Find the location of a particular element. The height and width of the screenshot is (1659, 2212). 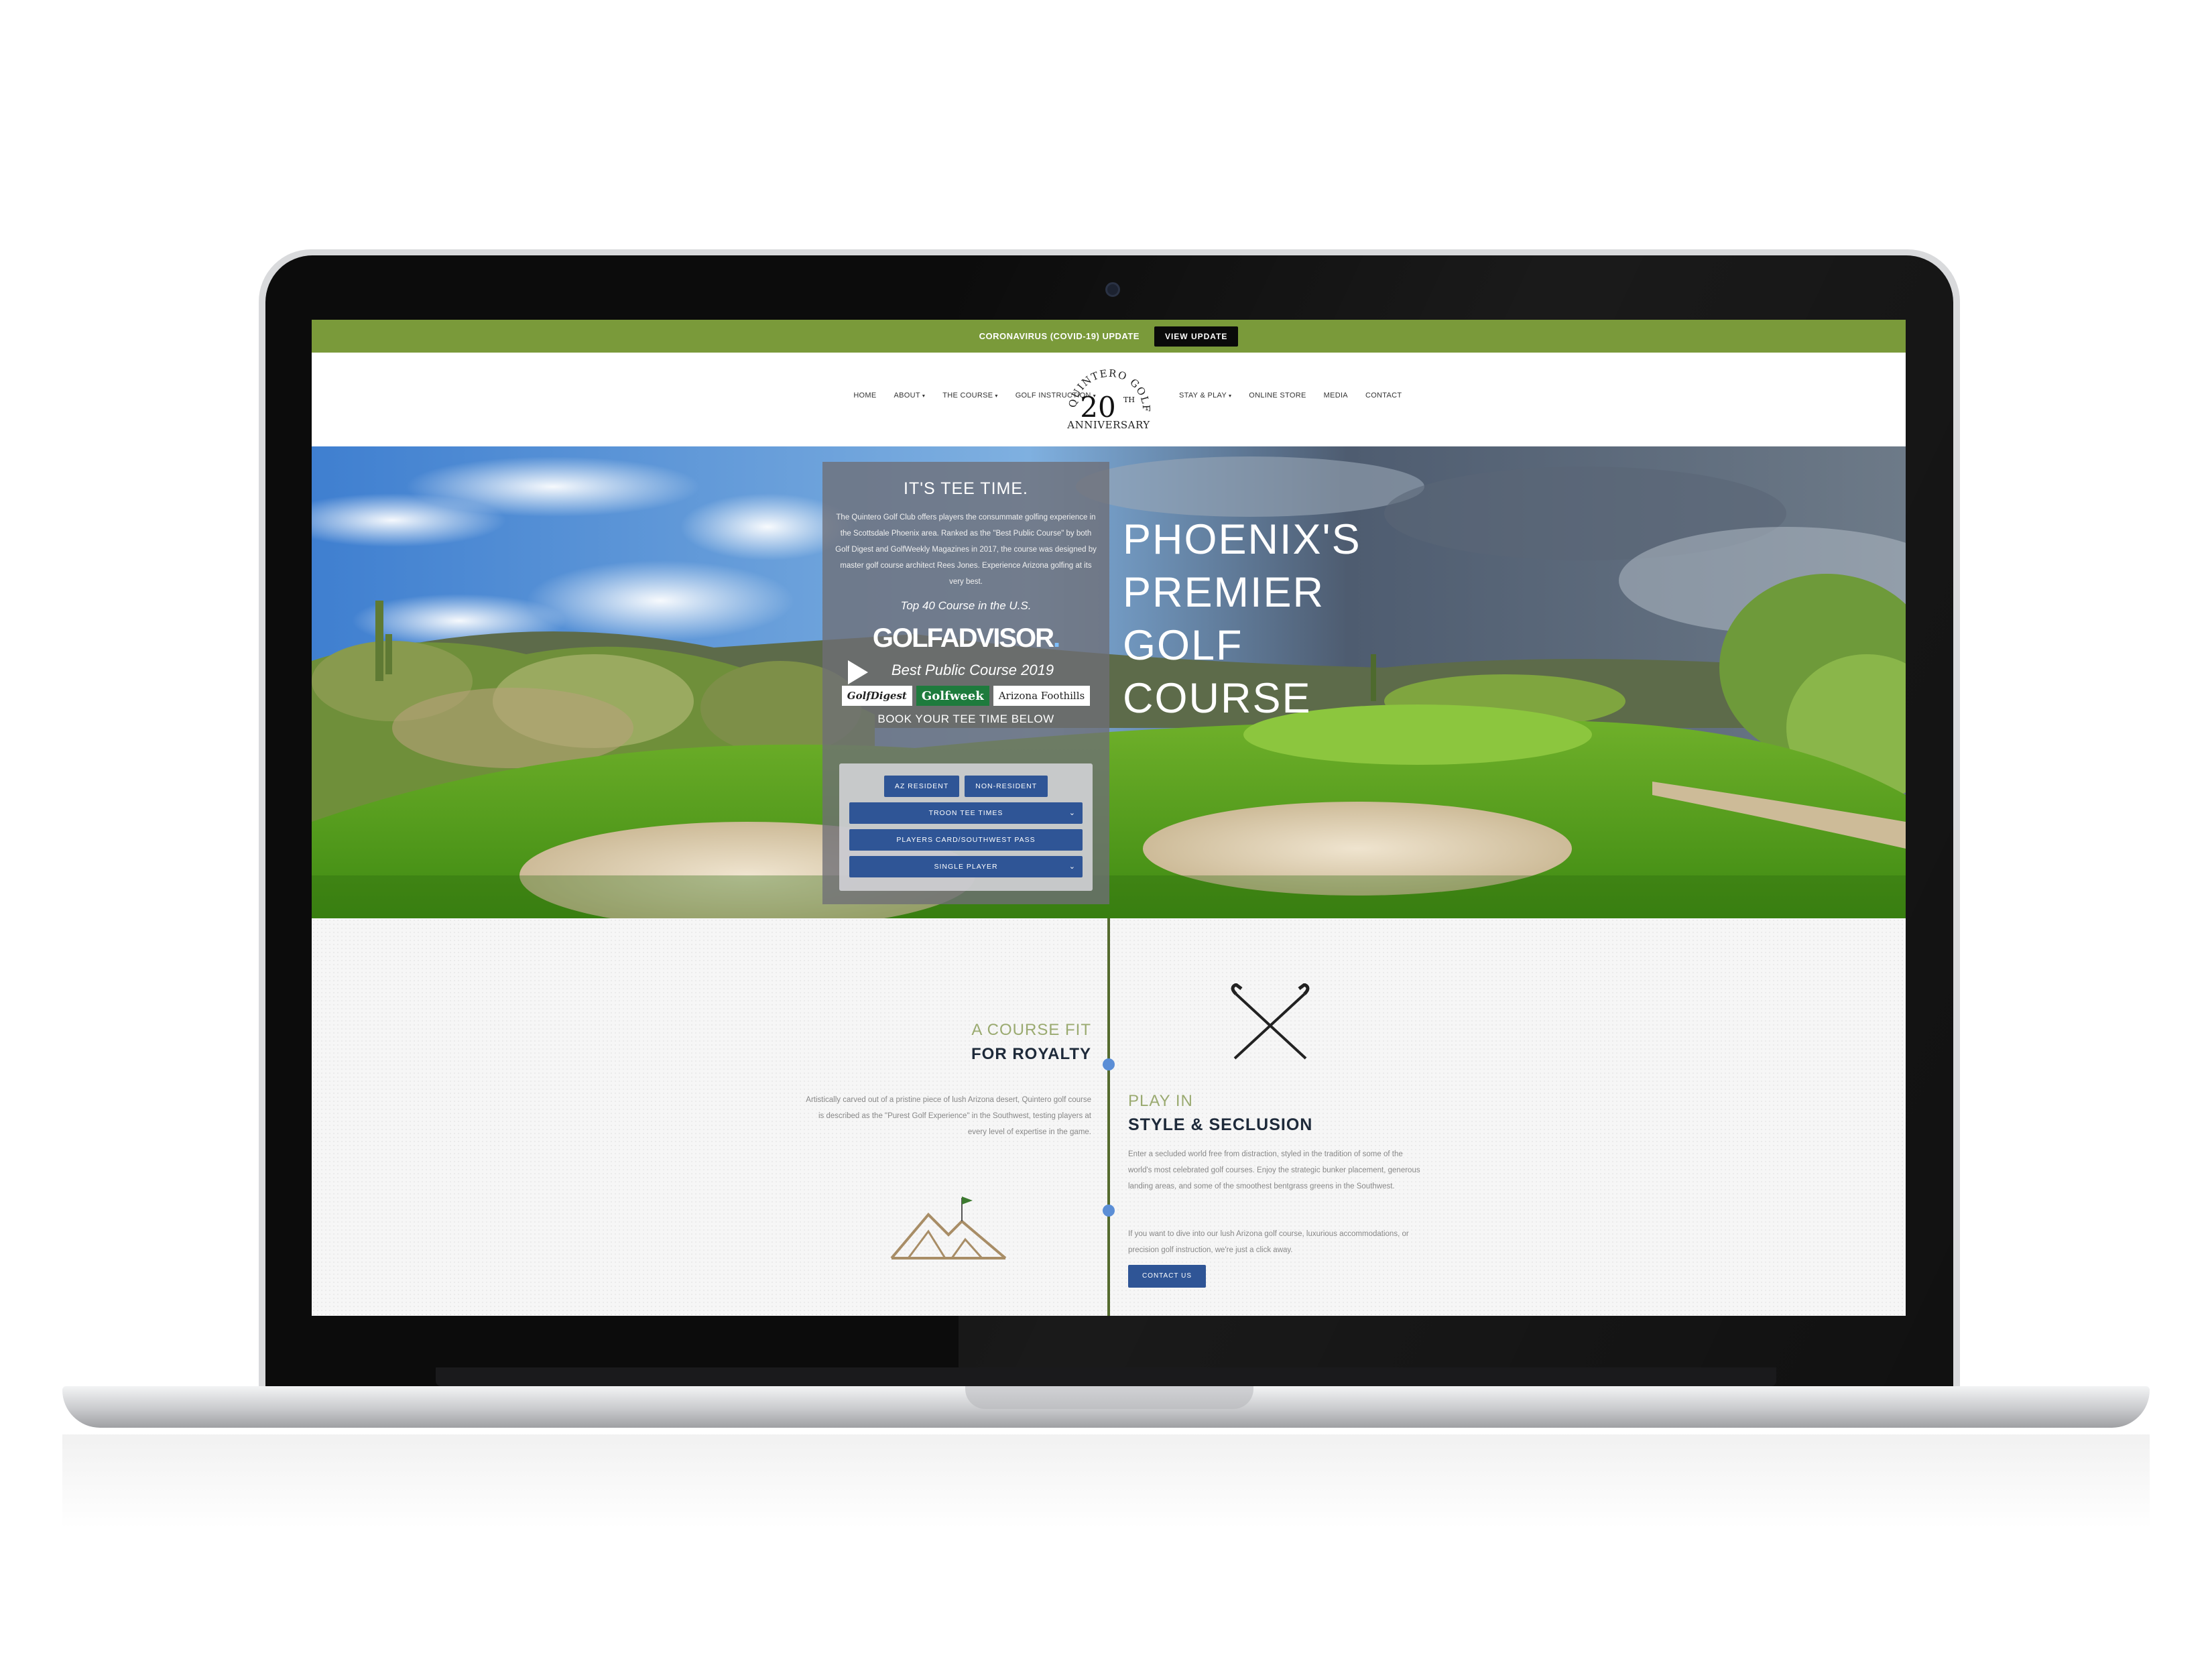

royalty-subtitle: A COURSE FIT is located at coordinates (1031, 1030).